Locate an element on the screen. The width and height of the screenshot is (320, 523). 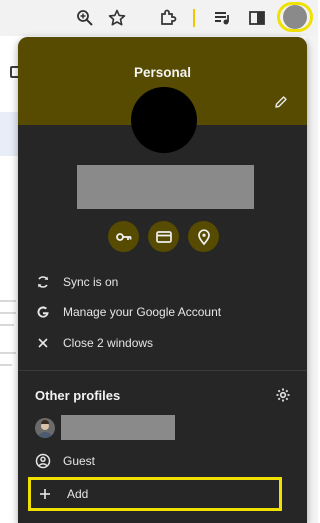
profile-avatar-icon is located at coordinates (295, 17).